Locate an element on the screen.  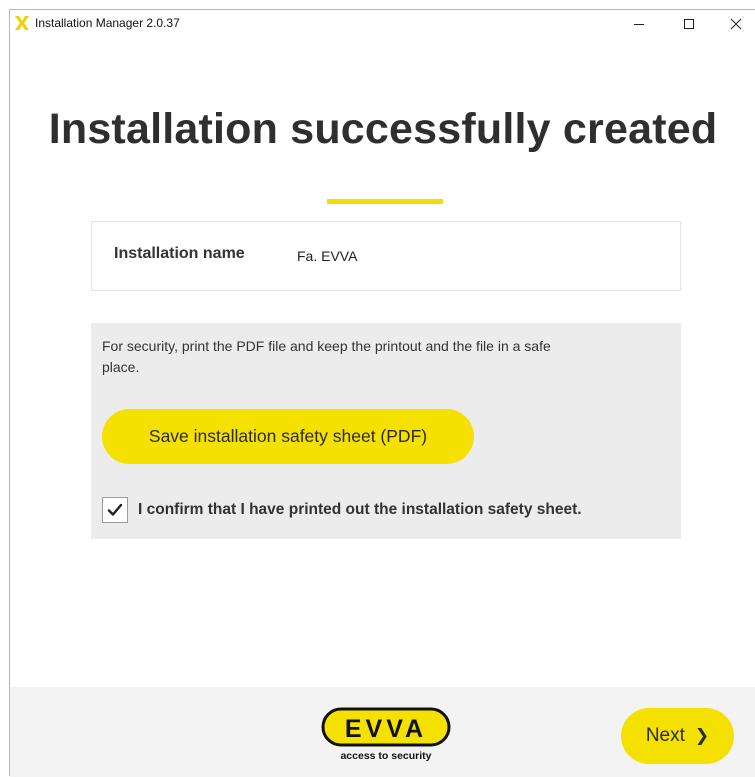
close-button is located at coordinates (734, 24).